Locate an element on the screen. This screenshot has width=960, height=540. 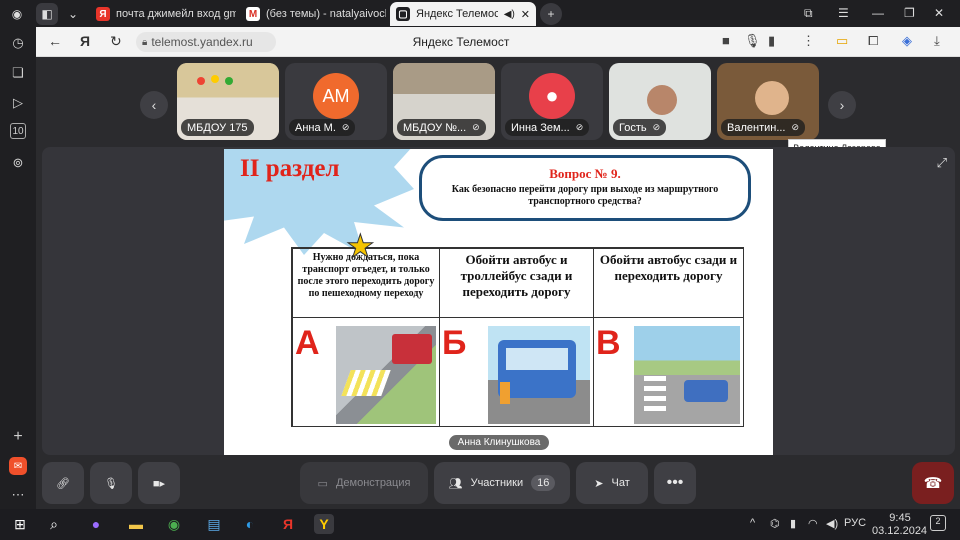
url-field: 🔒︎ telemost.yandex.ru is located at coordinates (206, 42).